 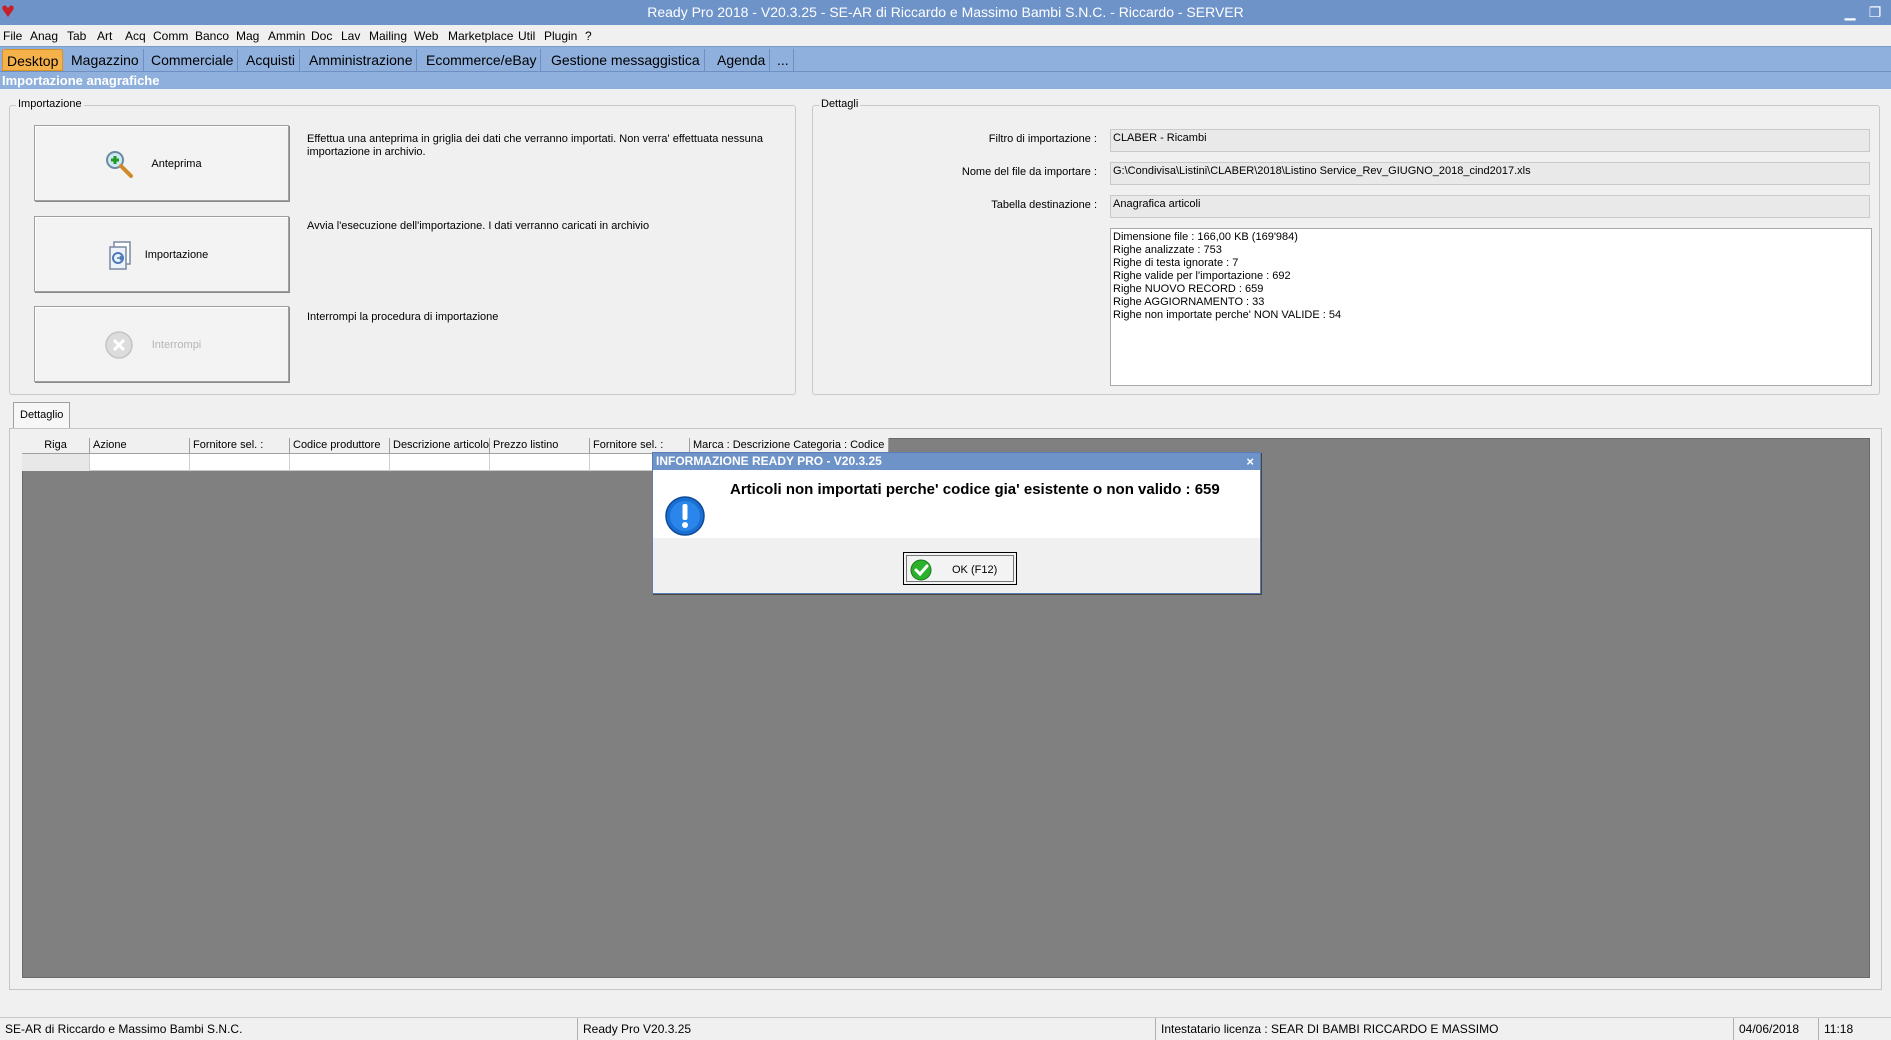 What do you see at coordinates (44, 36) in the screenshot?
I see `menu-anag: Anag` at bounding box center [44, 36].